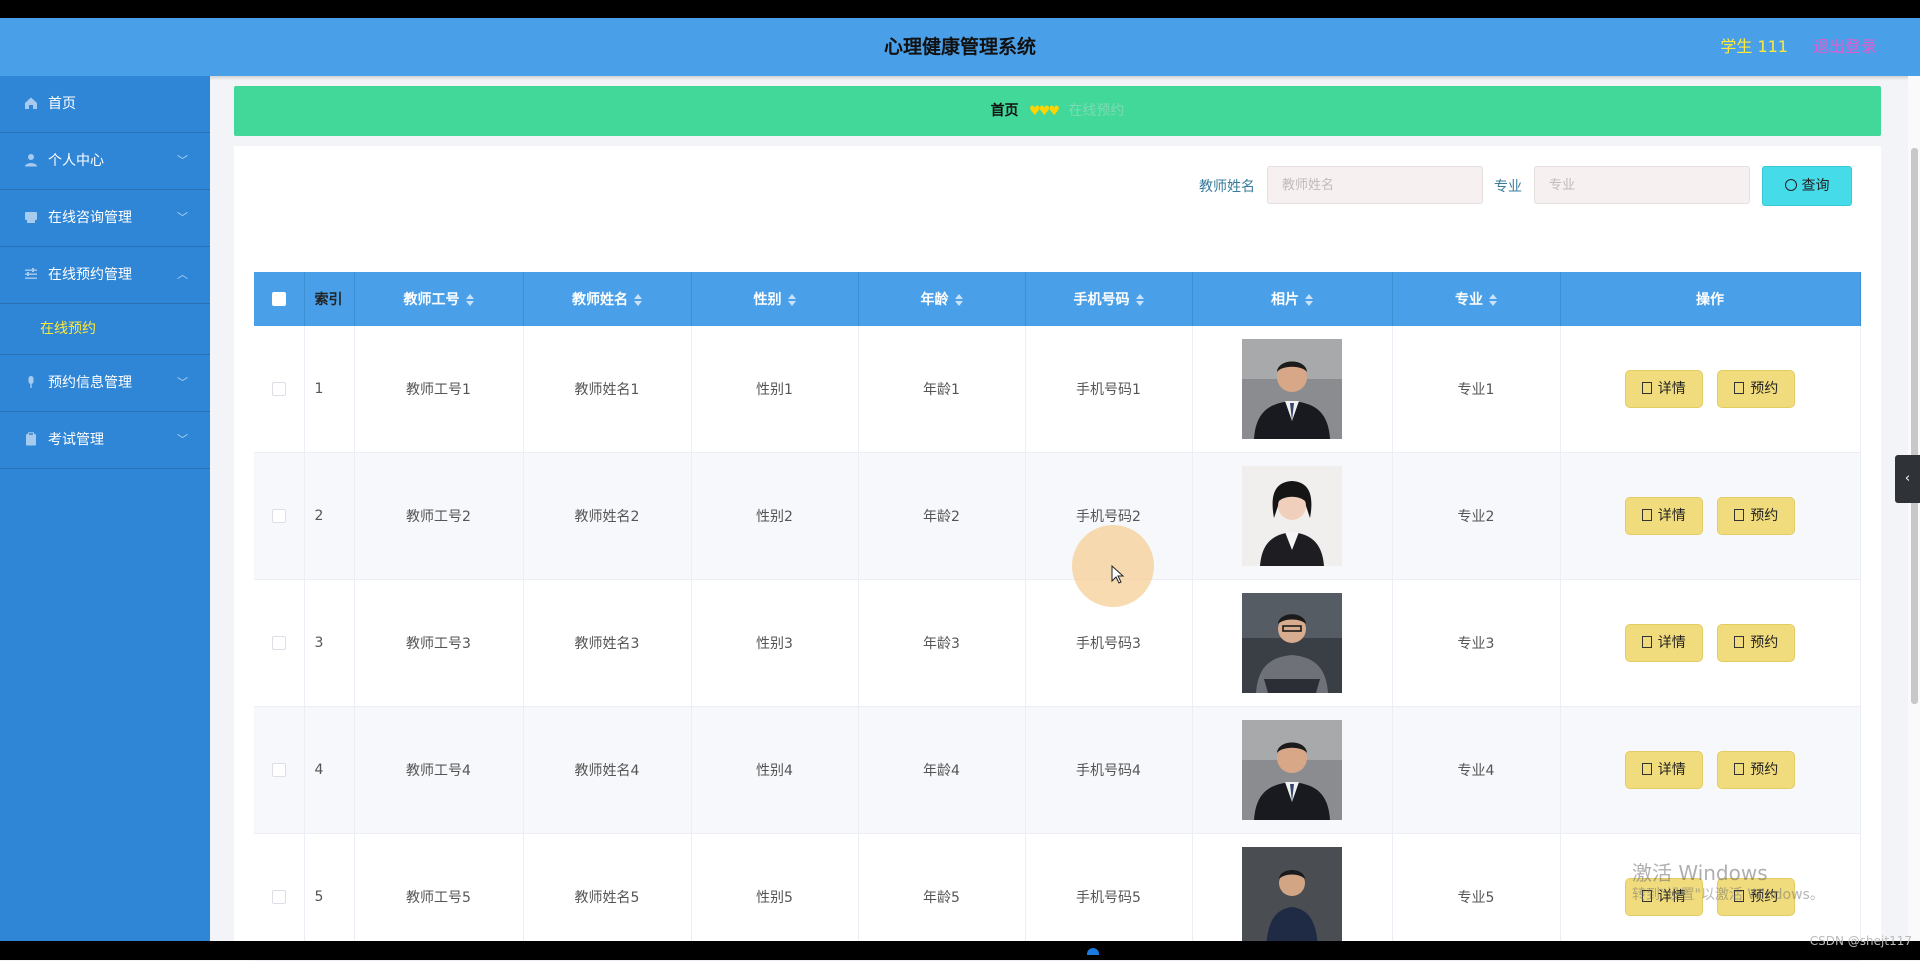 Image resolution: width=1920 pixels, height=961 pixels. I want to click on teacher-id-cell: 教师工号3, so click(439, 643).